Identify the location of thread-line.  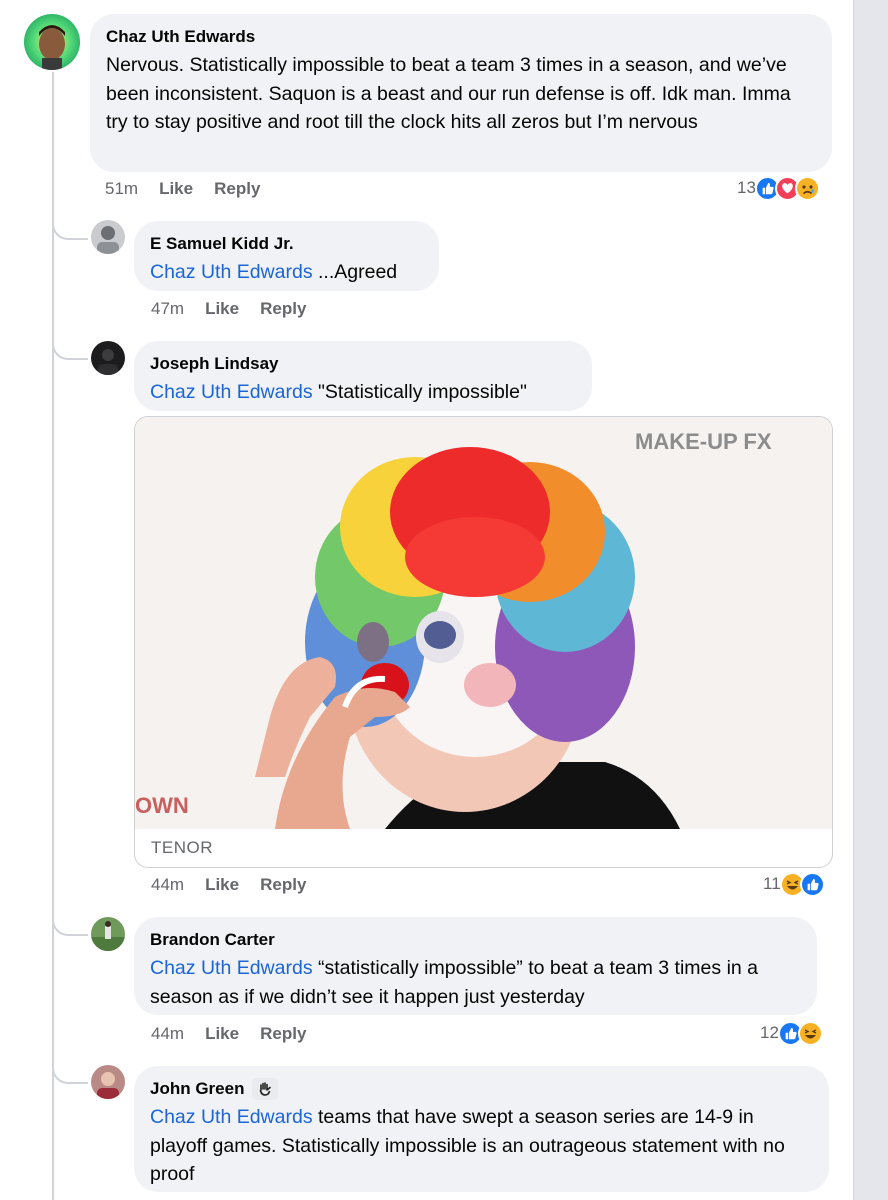
(53, 636).